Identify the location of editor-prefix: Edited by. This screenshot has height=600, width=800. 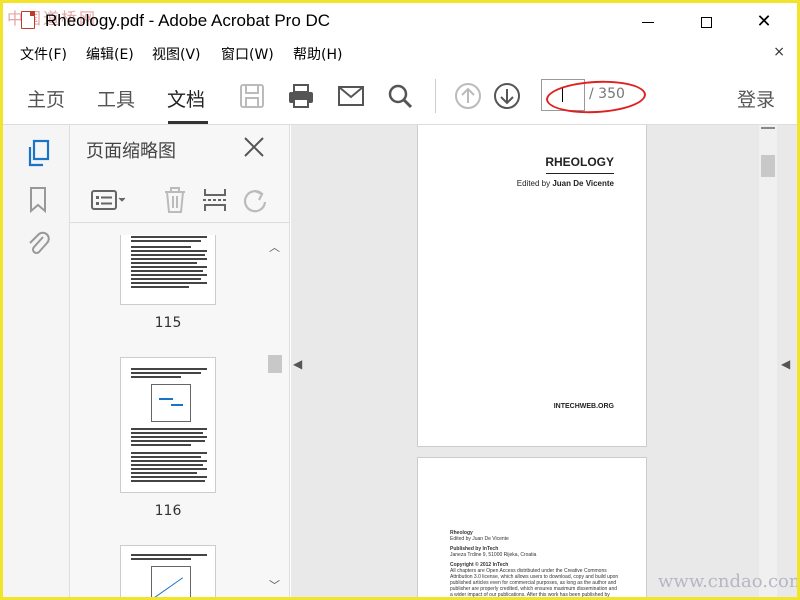
(533, 183).